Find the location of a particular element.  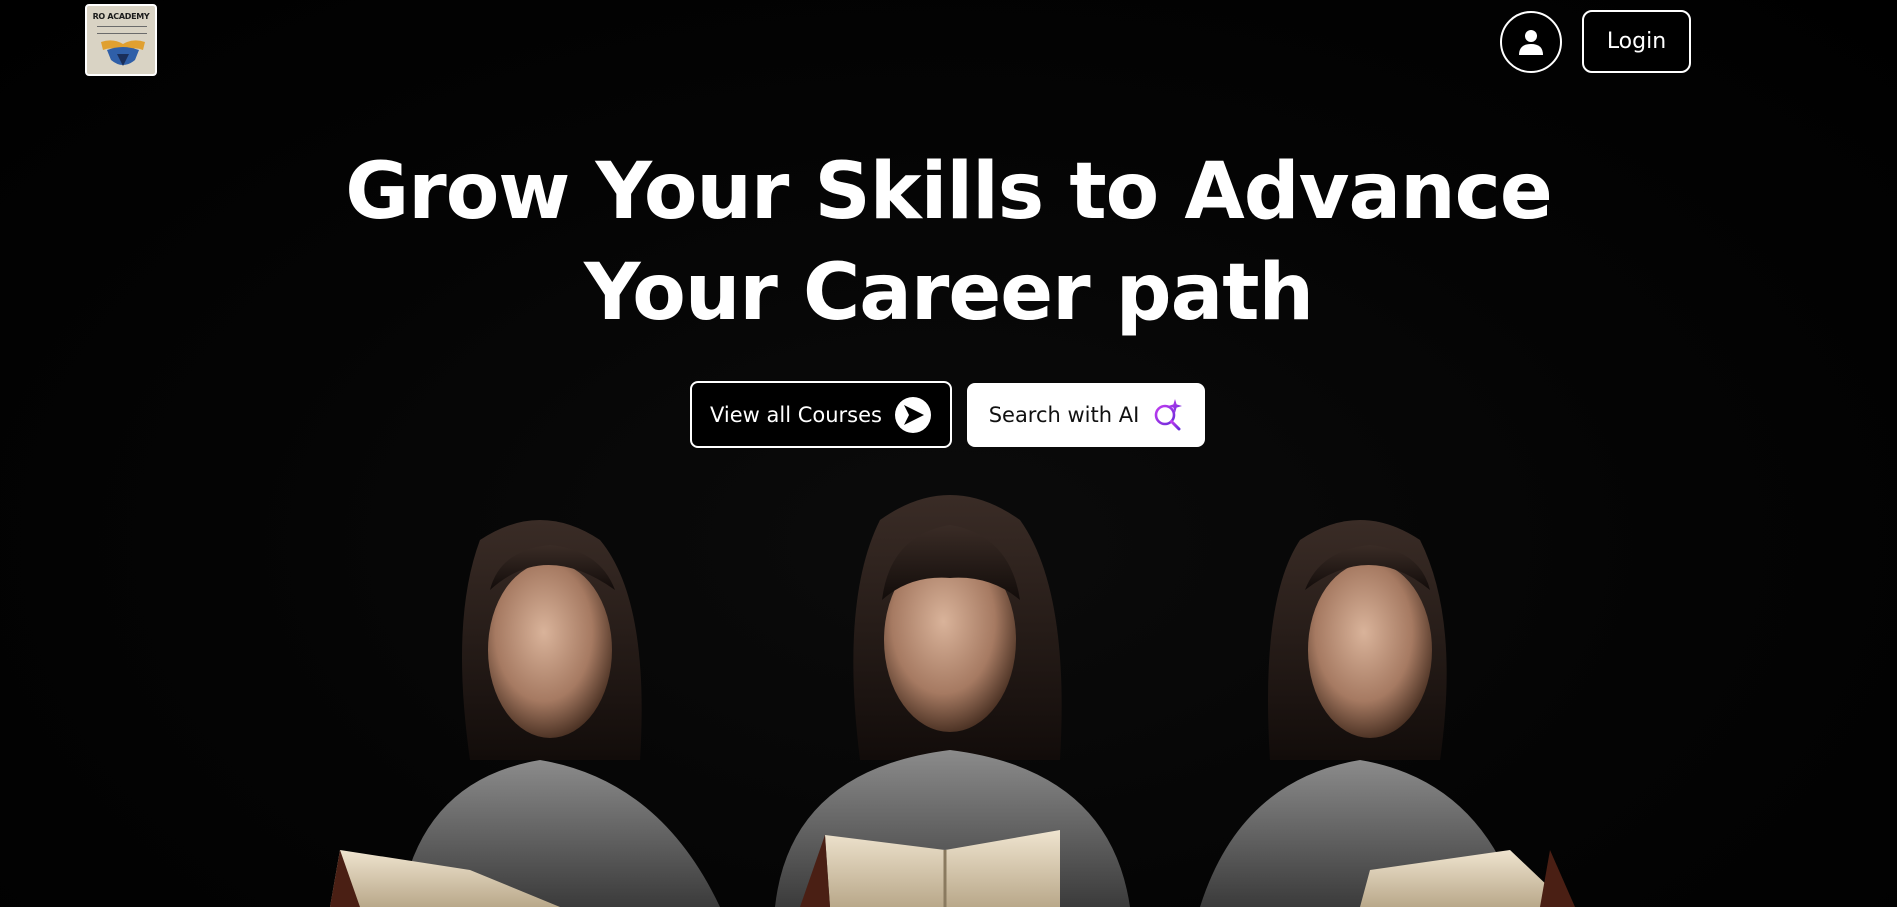

user-profile-button is located at coordinates (1531, 42).